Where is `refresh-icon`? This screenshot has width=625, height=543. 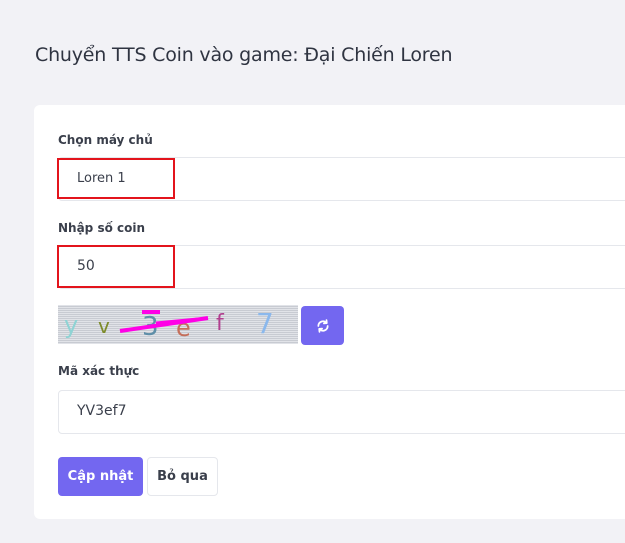
refresh-icon is located at coordinates (322, 325).